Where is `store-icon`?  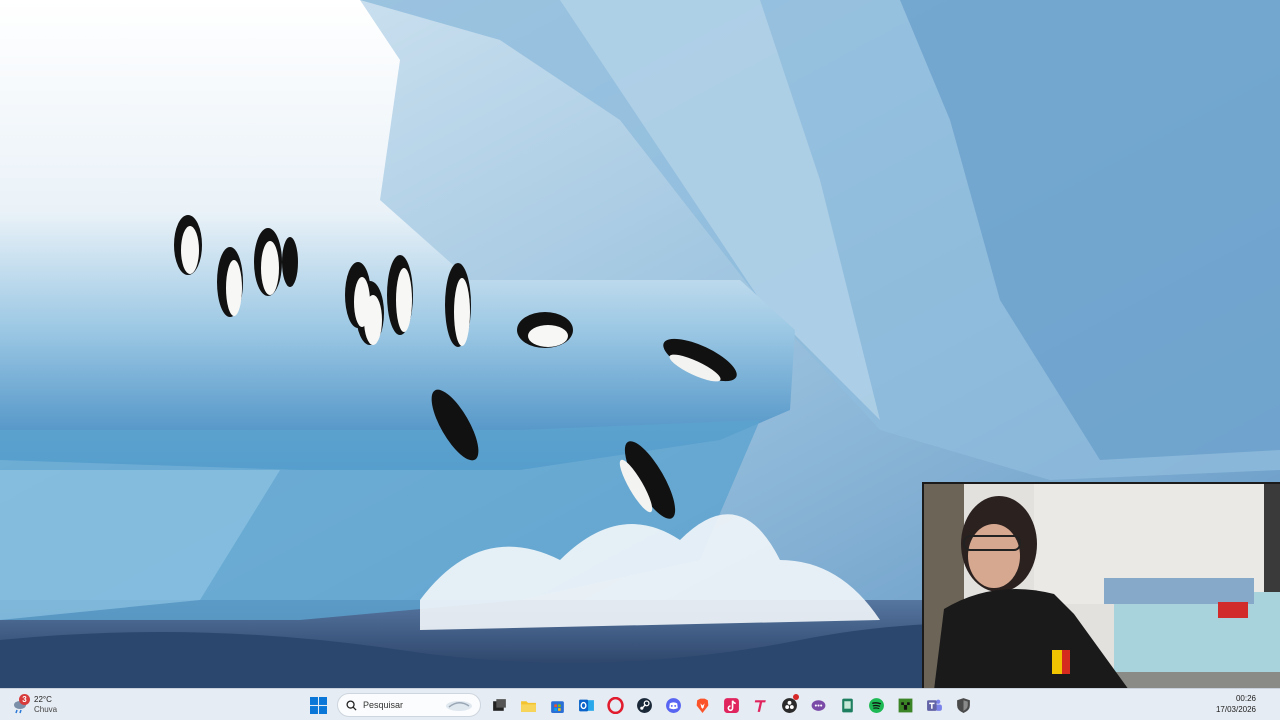 store-icon is located at coordinates (557, 706).